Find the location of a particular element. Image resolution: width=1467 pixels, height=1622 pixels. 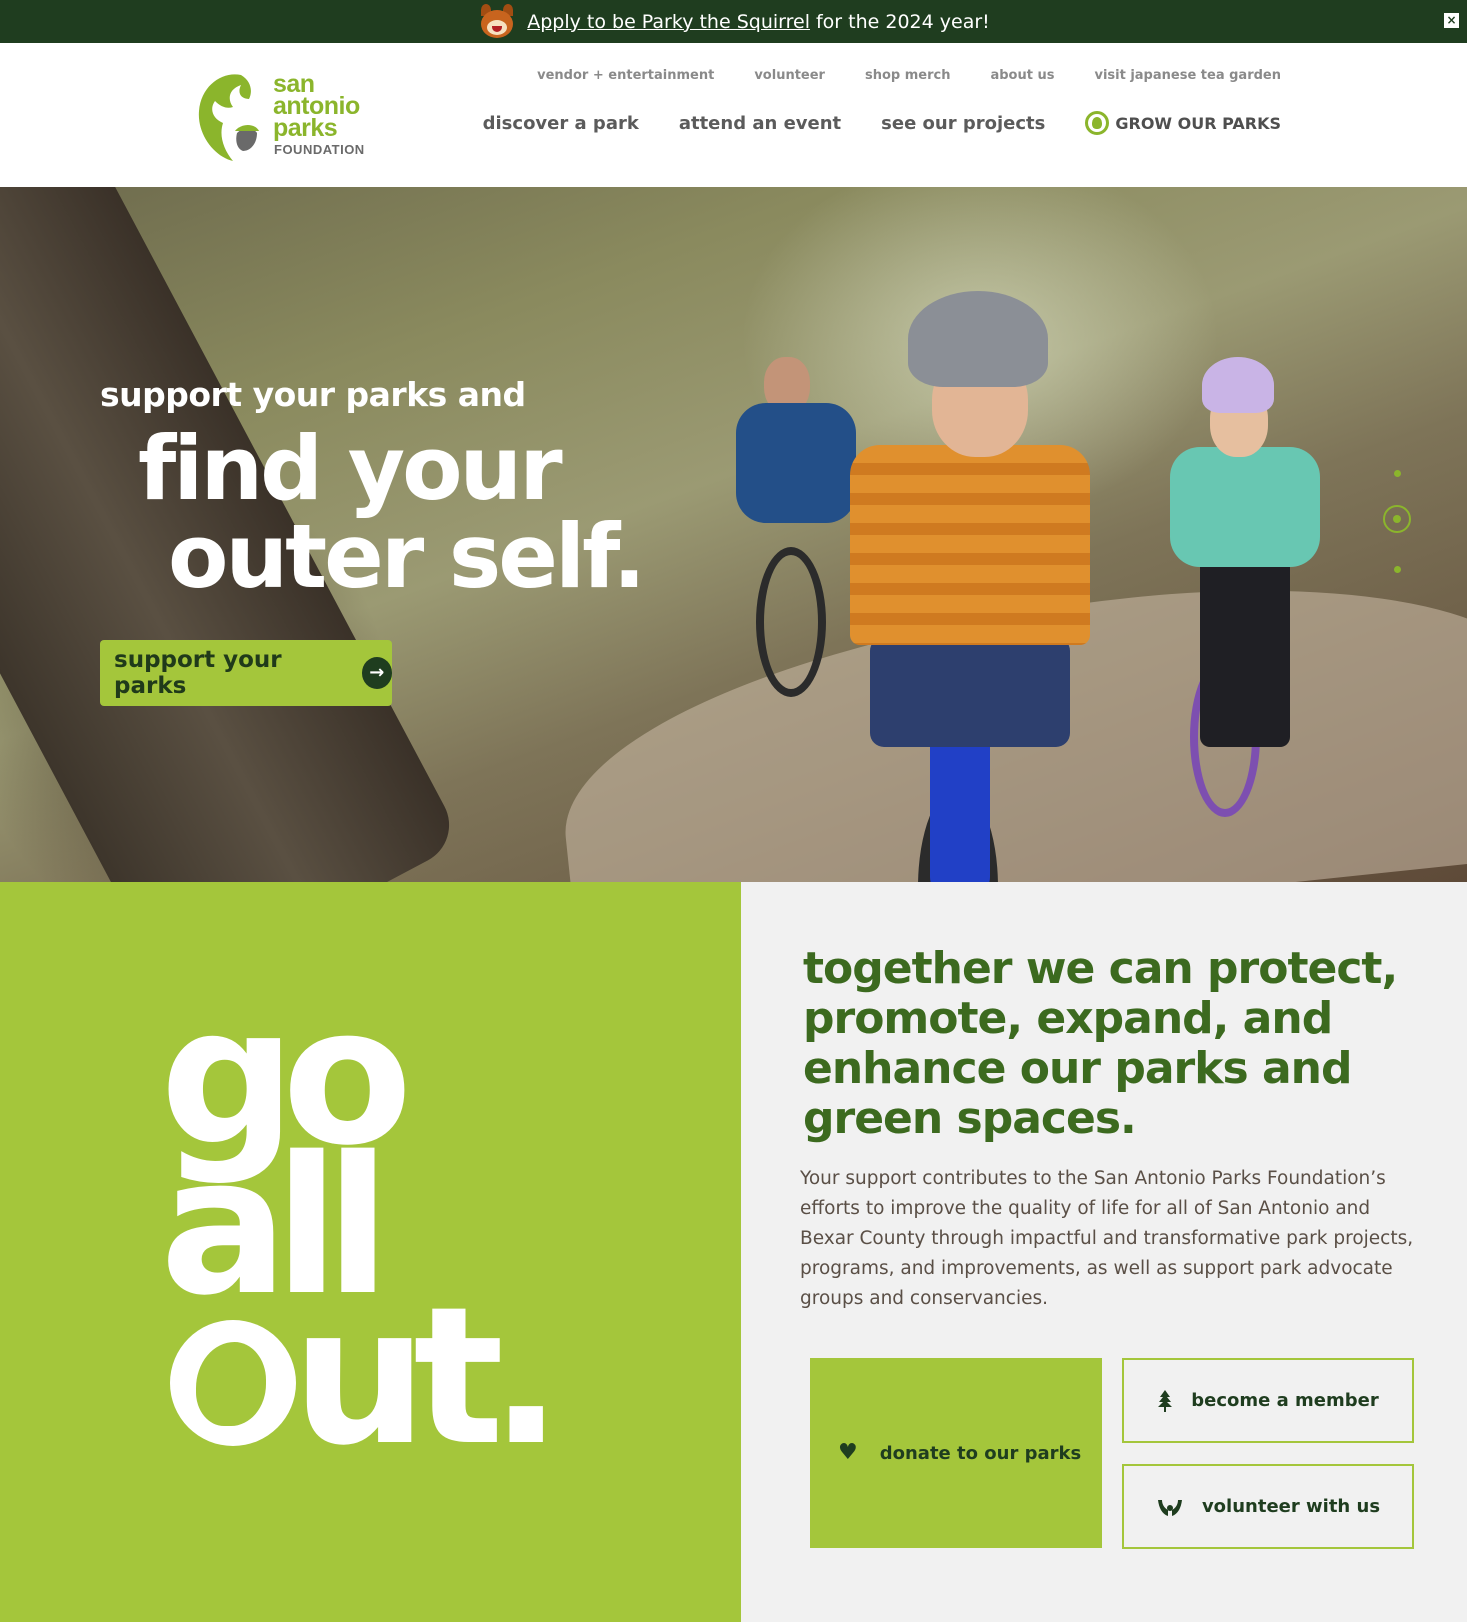

out-line: ut. is located at coordinates (361, 1377).